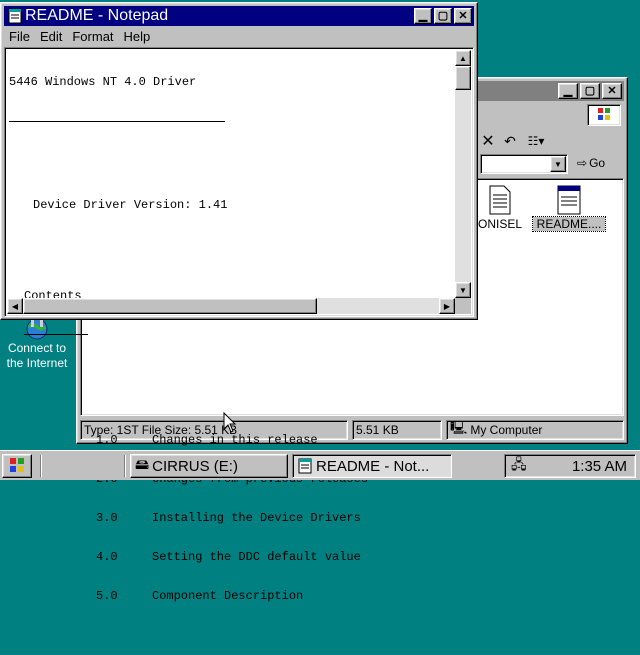 This screenshot has height=655, width=640. What do you see at coordinates (488, 141) in the screenshot?
I see `delete-icon: ✕` at bounding box center [488, 141].